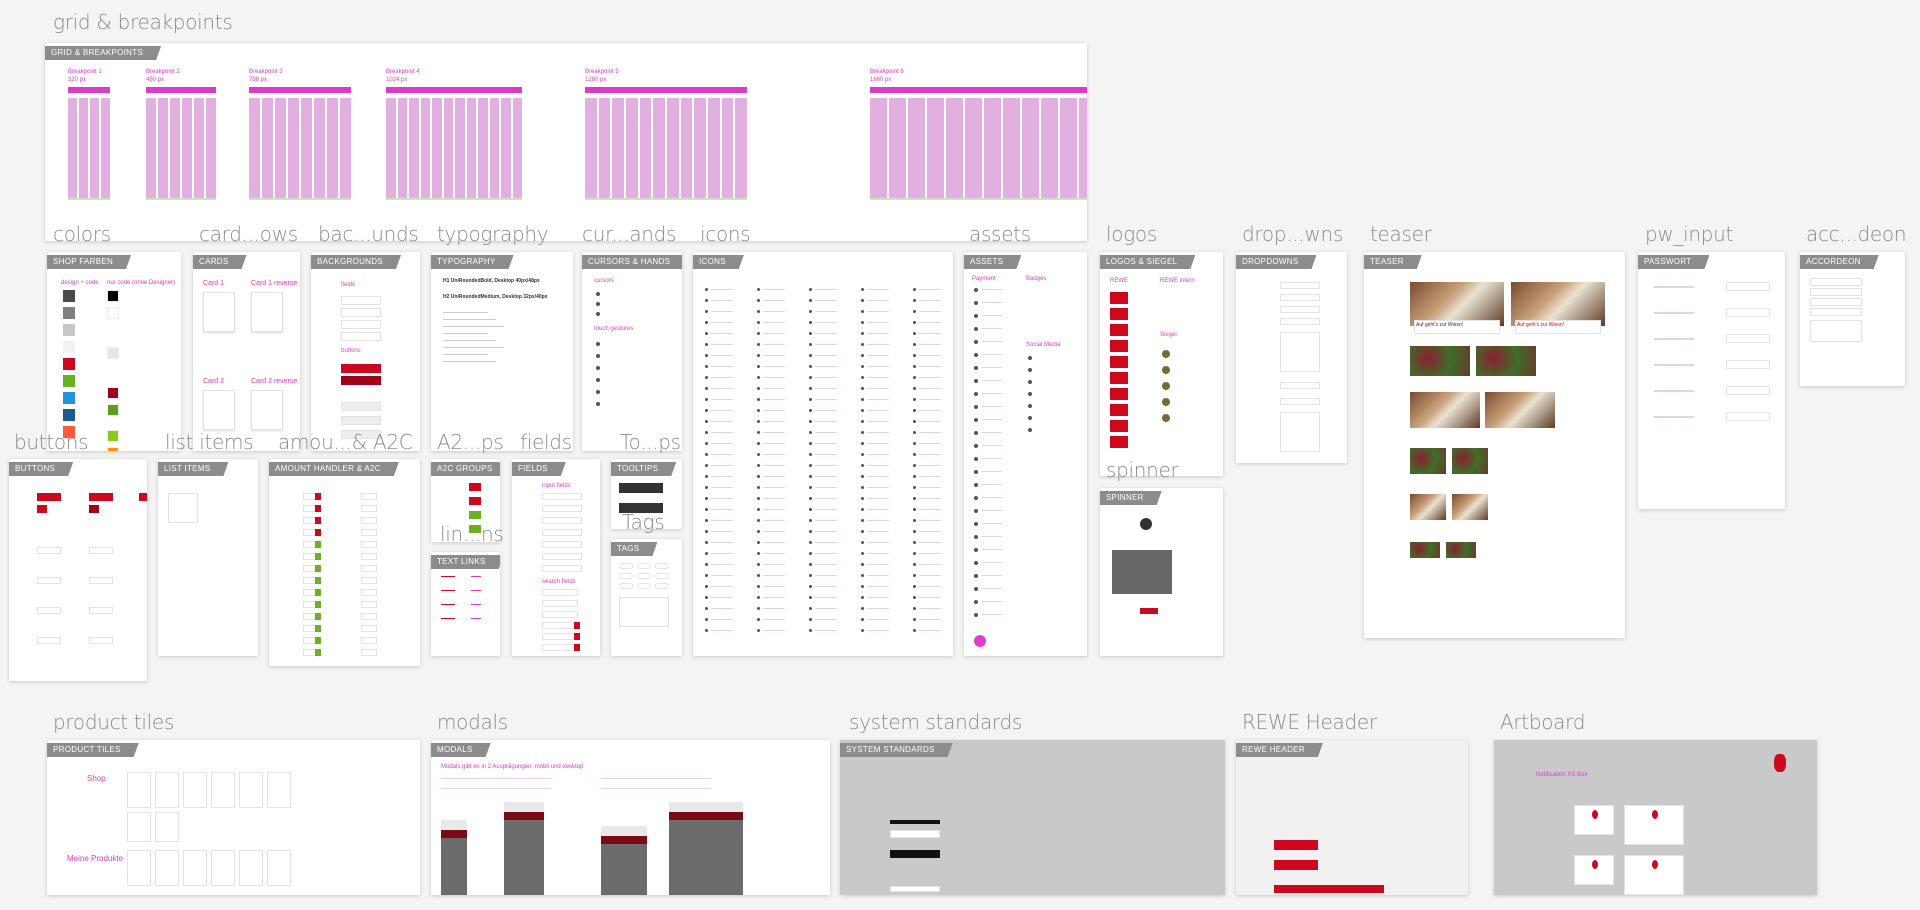  What do you see at coordinates (233, 817) in the screenshot?
I see `artboard-producttiles: PRODUCT TILES Shop Meine Produkte` at bounding box center [233, 817].